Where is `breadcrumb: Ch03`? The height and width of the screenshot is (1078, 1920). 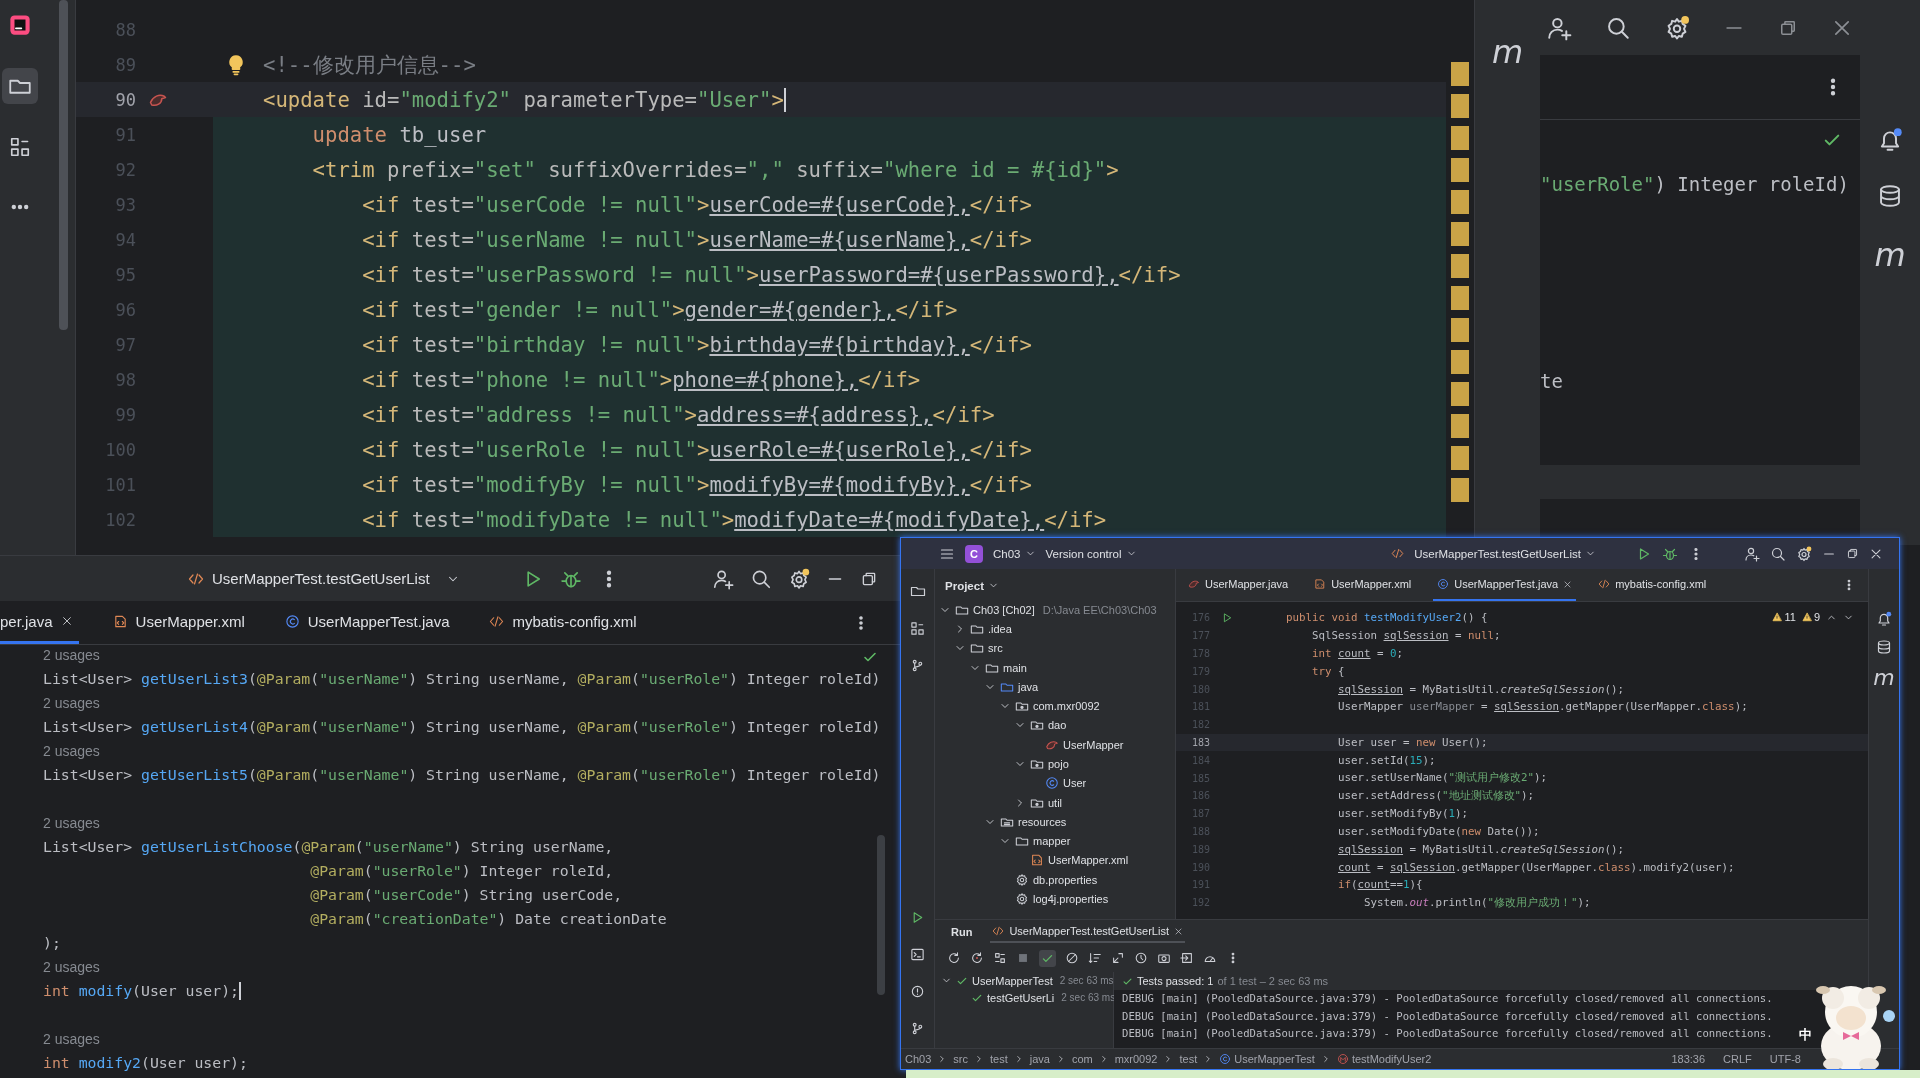 breadcrumb: Ch03 is located at coordinates (918, 1059).